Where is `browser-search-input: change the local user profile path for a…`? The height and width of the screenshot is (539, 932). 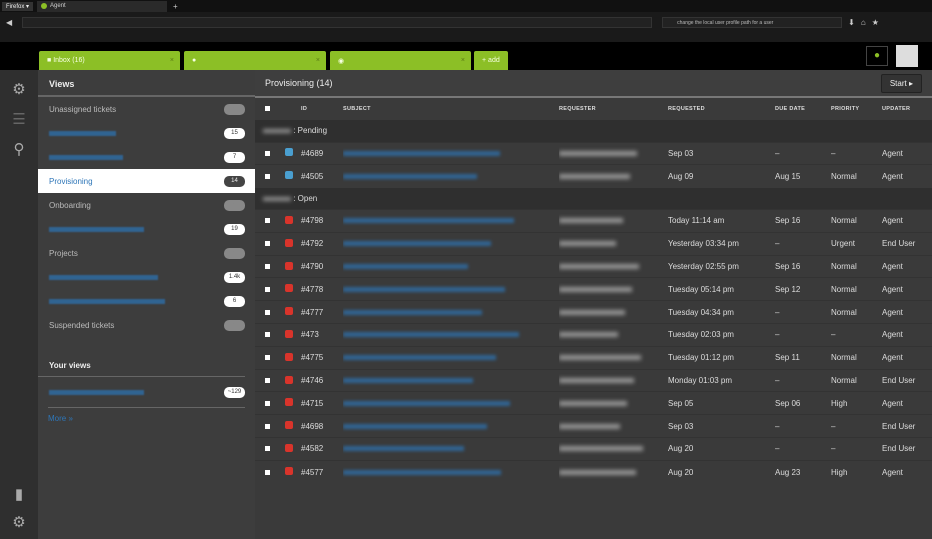 browser-search-input: change the local user profile path for a… is located at coordinates (752, 22).